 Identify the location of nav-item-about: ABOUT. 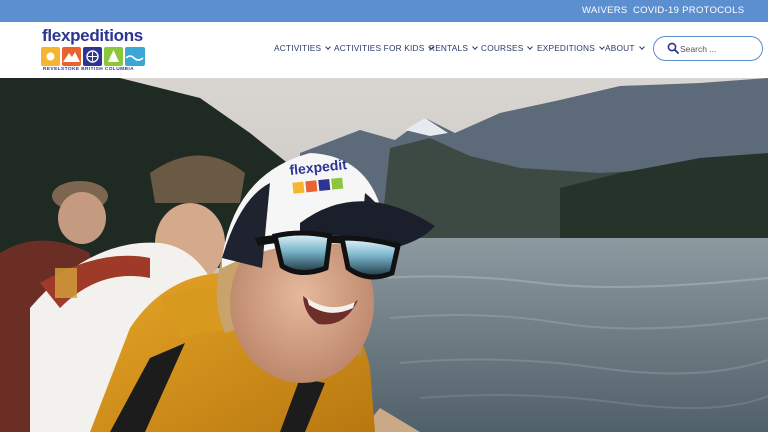
(625, 48).